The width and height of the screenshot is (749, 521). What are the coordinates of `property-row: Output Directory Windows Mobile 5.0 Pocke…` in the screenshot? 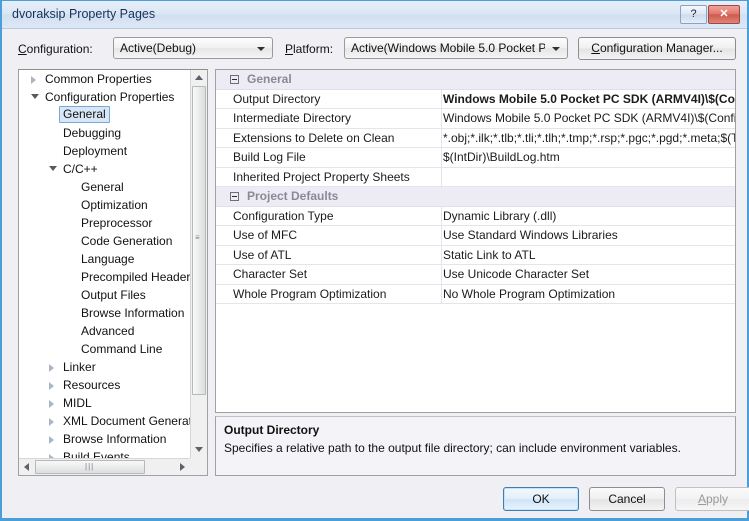 It's located at (475, 99).